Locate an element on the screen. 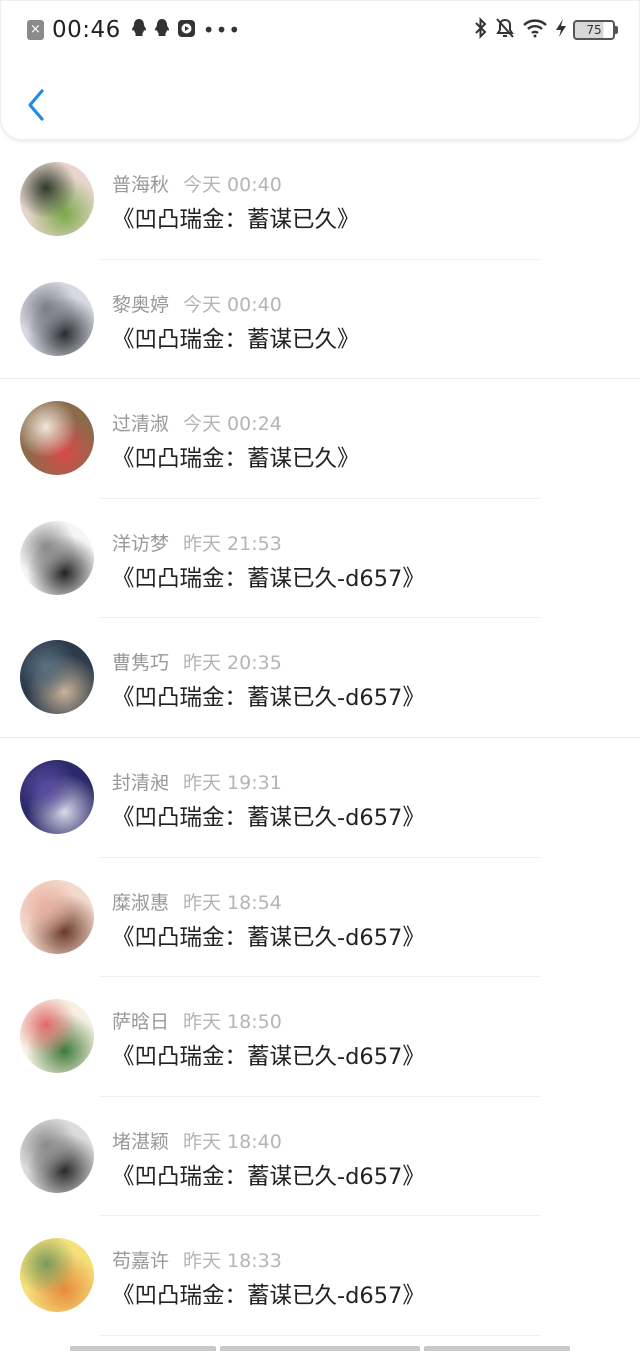 This screenshot has width=640, height=1351. top-bar: × 00:46 ••• 75 is located at coordinates (320, 70).